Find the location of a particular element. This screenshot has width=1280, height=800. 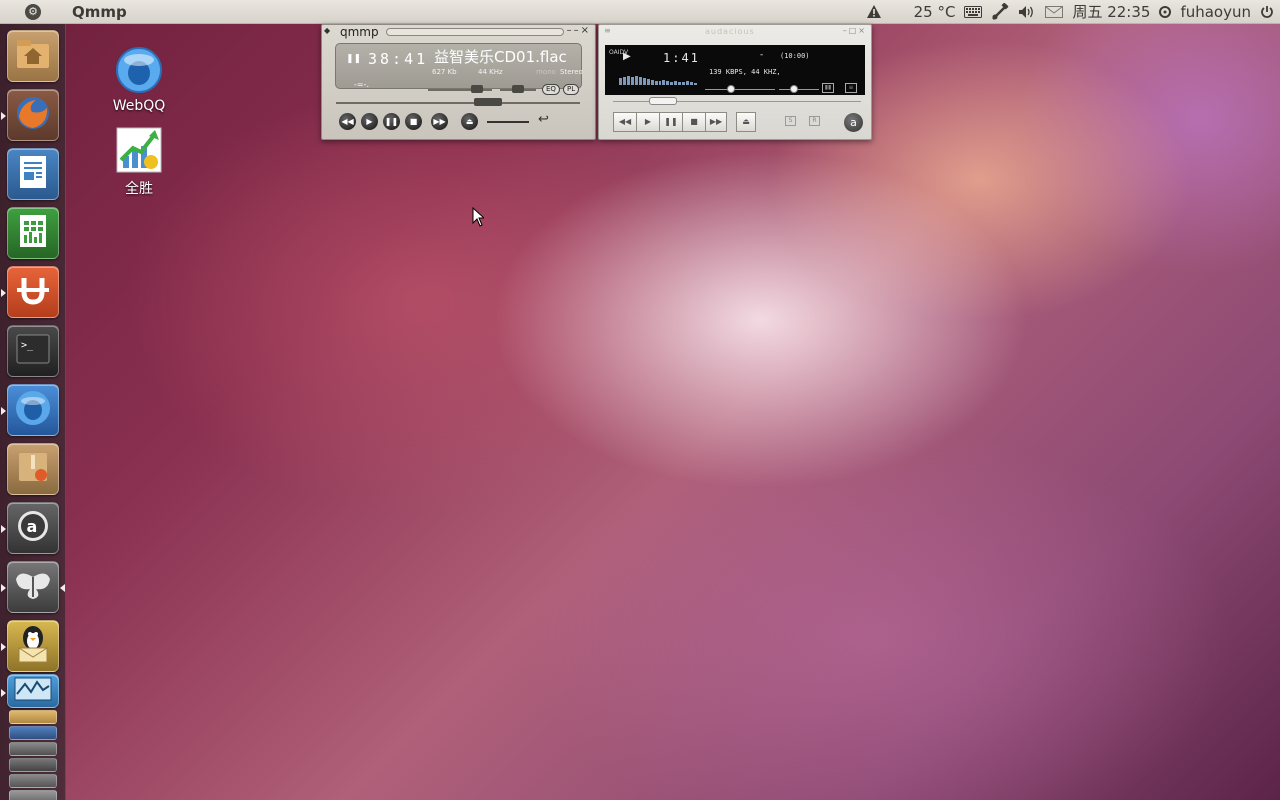

desktop-icon-label: 全胜 is located at coordinates (139, 189).